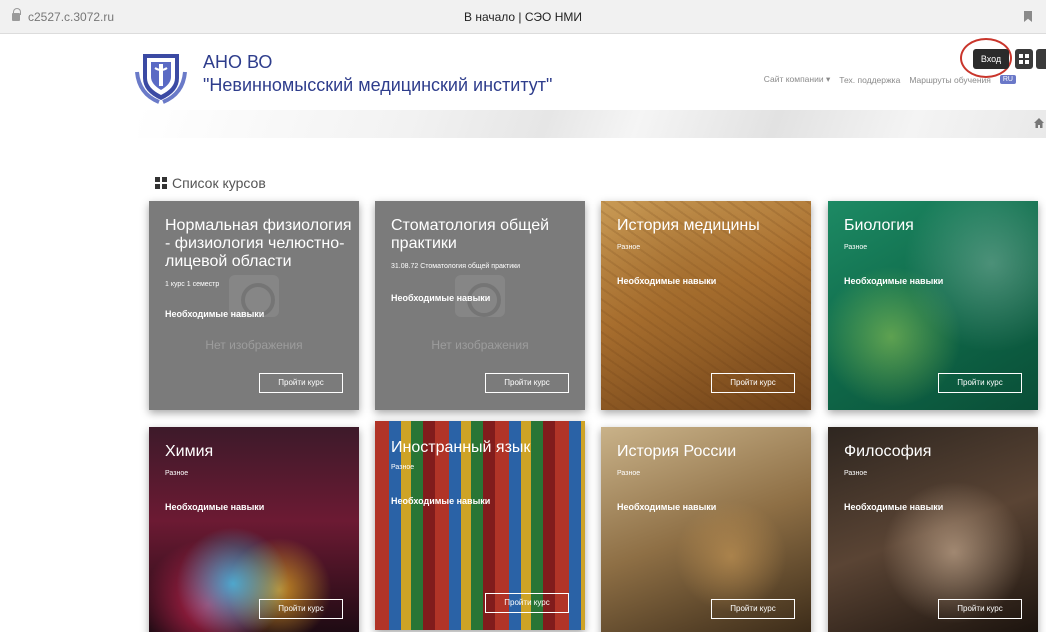 The image size is (1046, 632). What do you see at coordinates (1039, 123) in the screenshot?
I see `home-icon` at bounding box center [1039, 123].